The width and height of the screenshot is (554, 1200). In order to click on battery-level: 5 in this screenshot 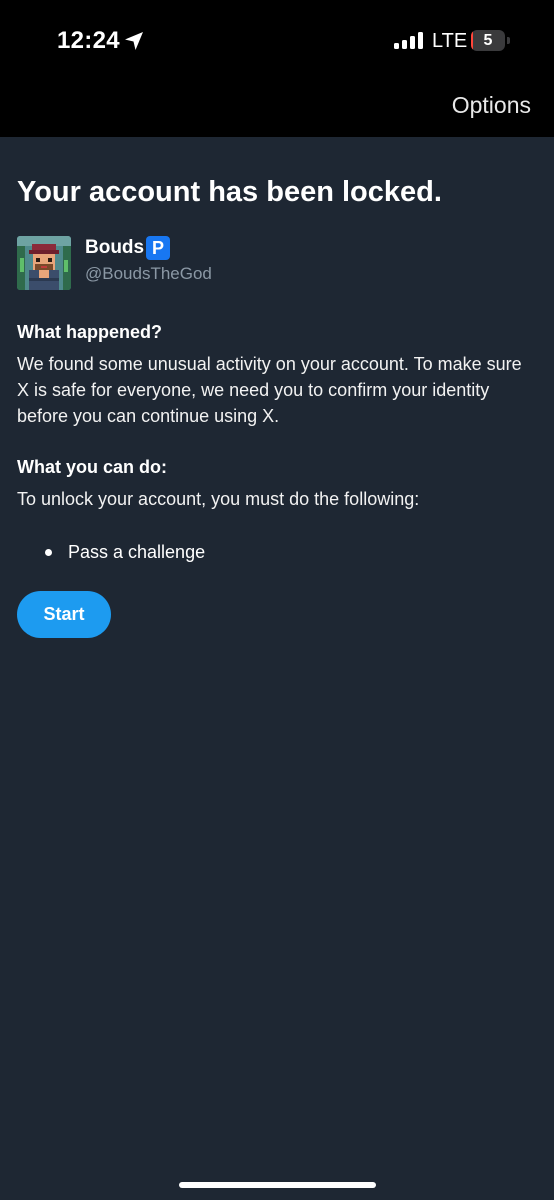, I will do `click(488, 40)`.